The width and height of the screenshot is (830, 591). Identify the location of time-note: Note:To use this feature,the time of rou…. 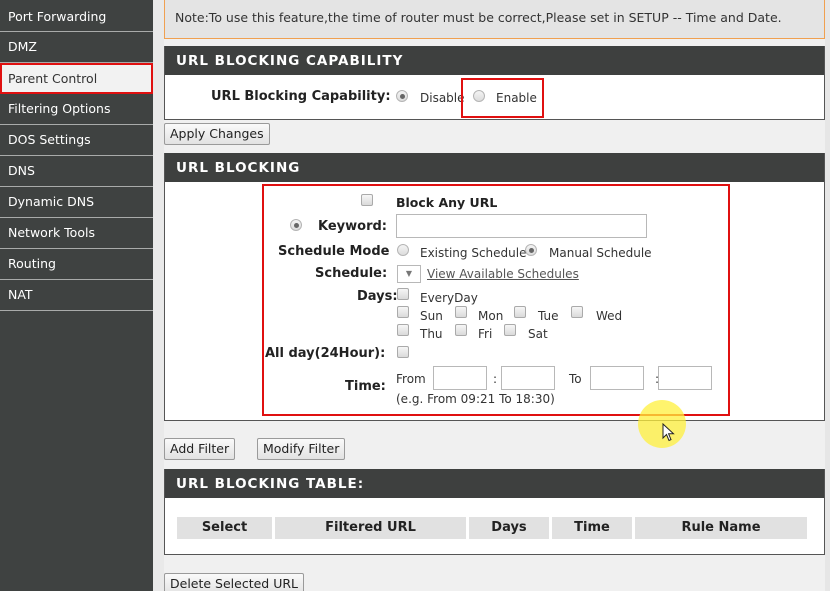
(494, 19).